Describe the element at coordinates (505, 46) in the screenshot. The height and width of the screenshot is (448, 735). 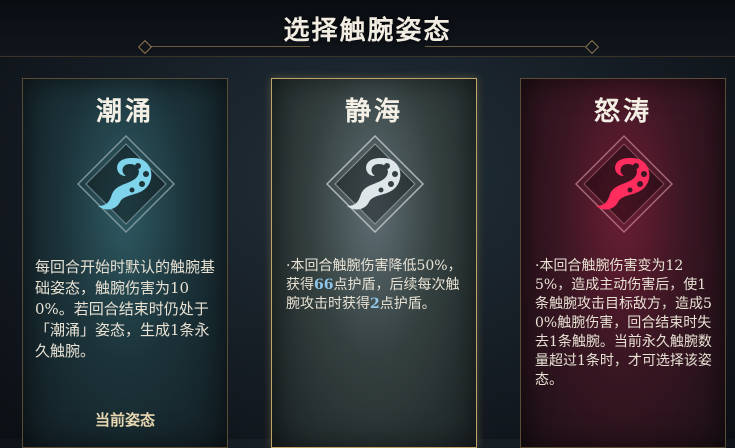
I see `title-divider-right` at that location.